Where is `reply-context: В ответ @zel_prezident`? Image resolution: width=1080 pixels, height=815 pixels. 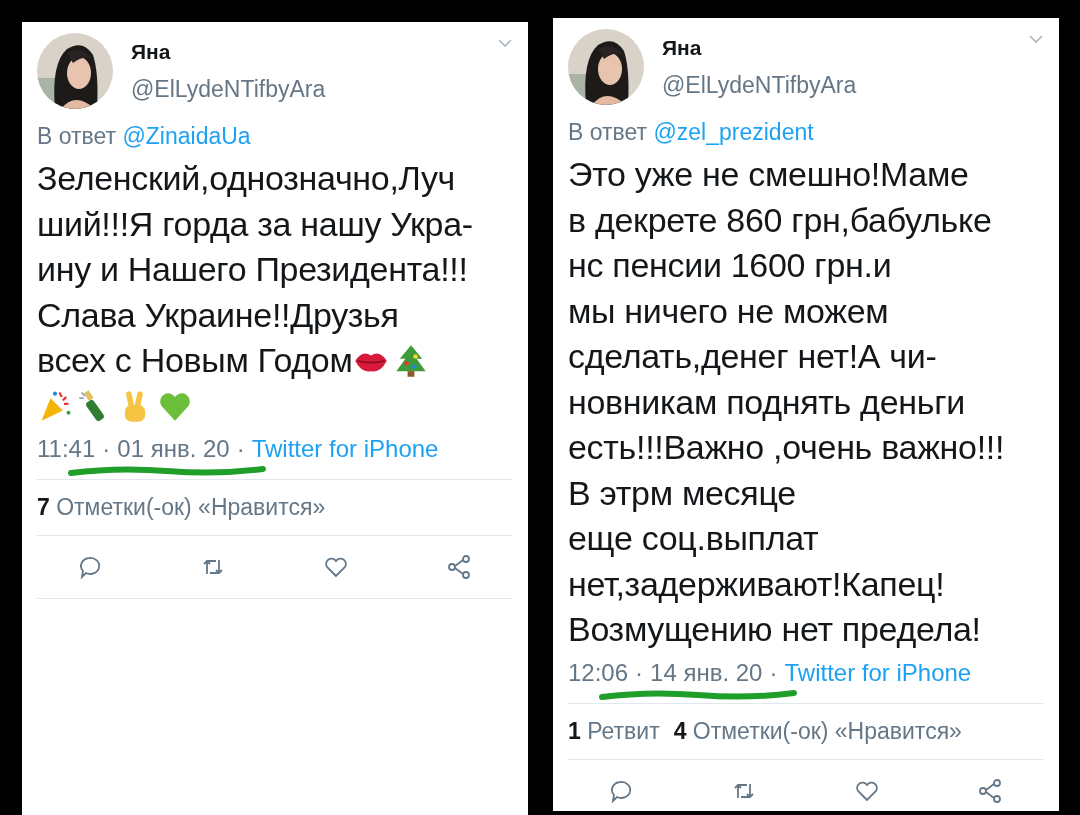 reply-context: В ответ @zel_prezident is located at coordinates (691, 132).